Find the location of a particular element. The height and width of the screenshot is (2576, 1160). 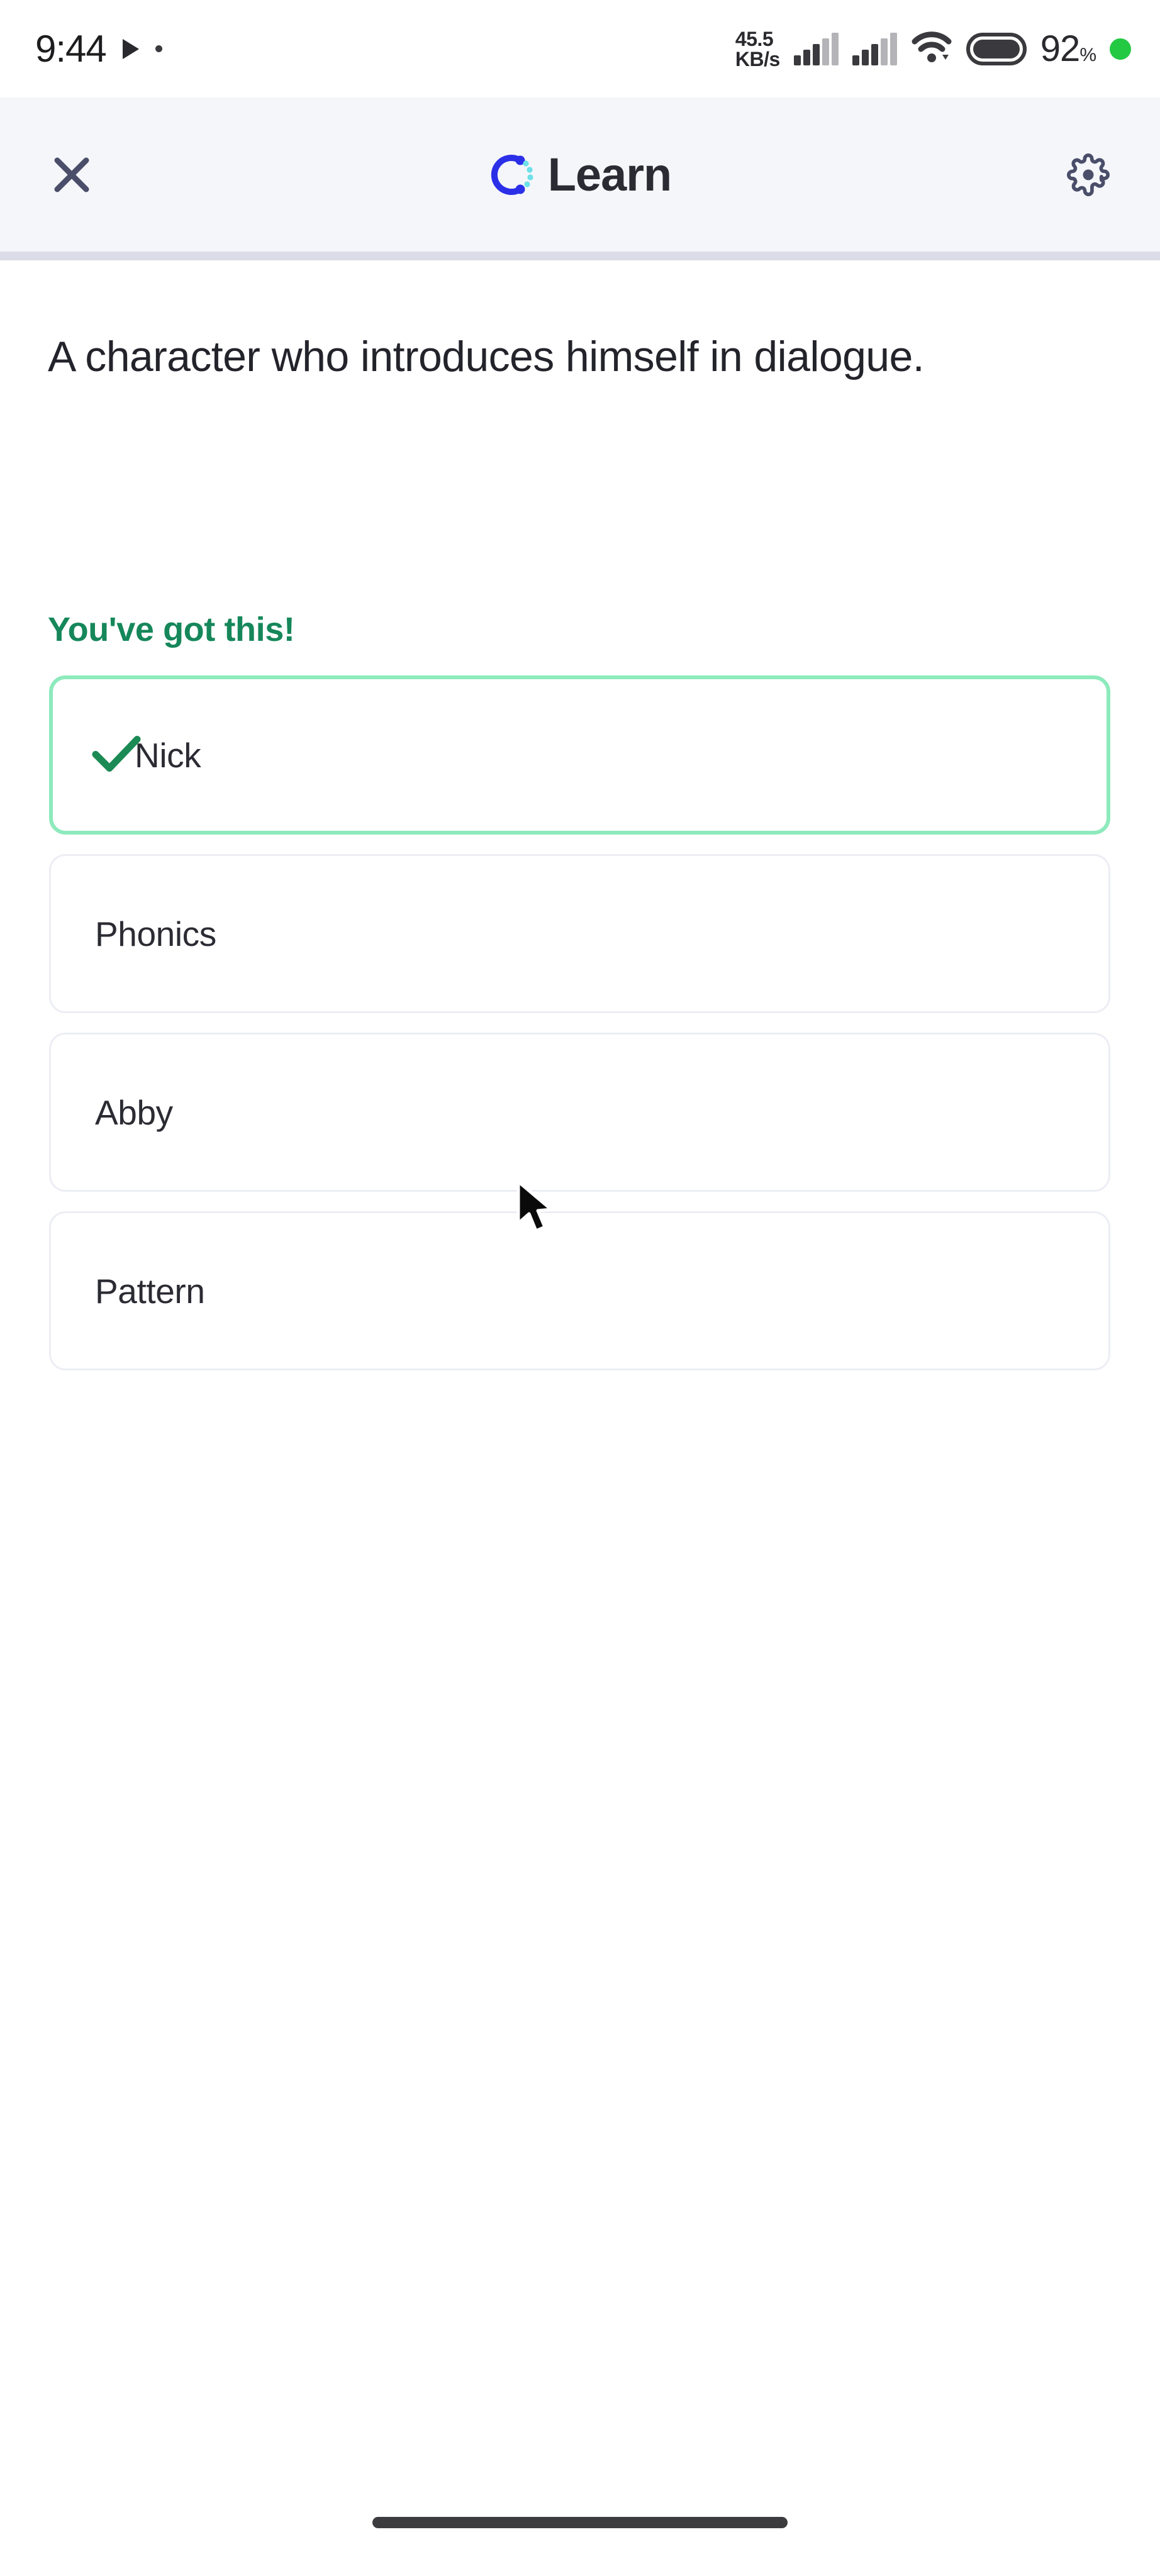

feedback-message: You've got this! is located at coordinates (171, 629).